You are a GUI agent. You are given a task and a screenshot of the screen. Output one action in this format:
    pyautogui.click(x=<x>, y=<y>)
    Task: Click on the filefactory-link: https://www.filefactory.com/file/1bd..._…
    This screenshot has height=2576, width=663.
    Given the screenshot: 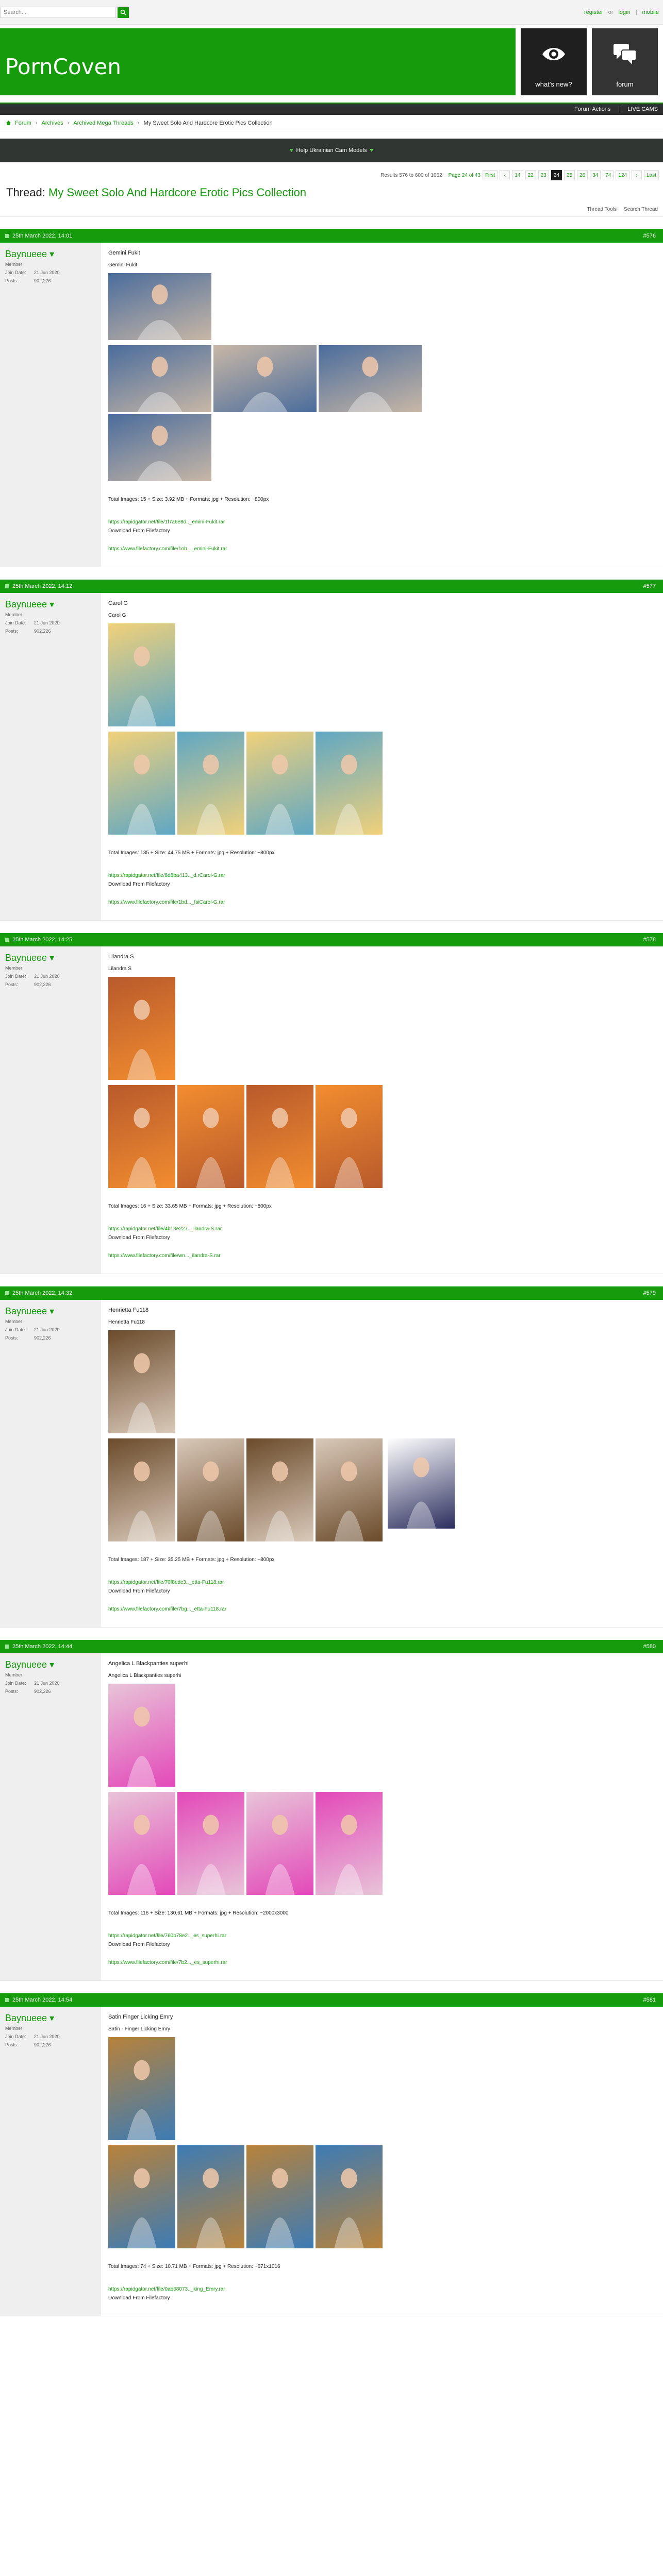 What is the action you would take?
    pyautogui.click(x=382, y=902)
    